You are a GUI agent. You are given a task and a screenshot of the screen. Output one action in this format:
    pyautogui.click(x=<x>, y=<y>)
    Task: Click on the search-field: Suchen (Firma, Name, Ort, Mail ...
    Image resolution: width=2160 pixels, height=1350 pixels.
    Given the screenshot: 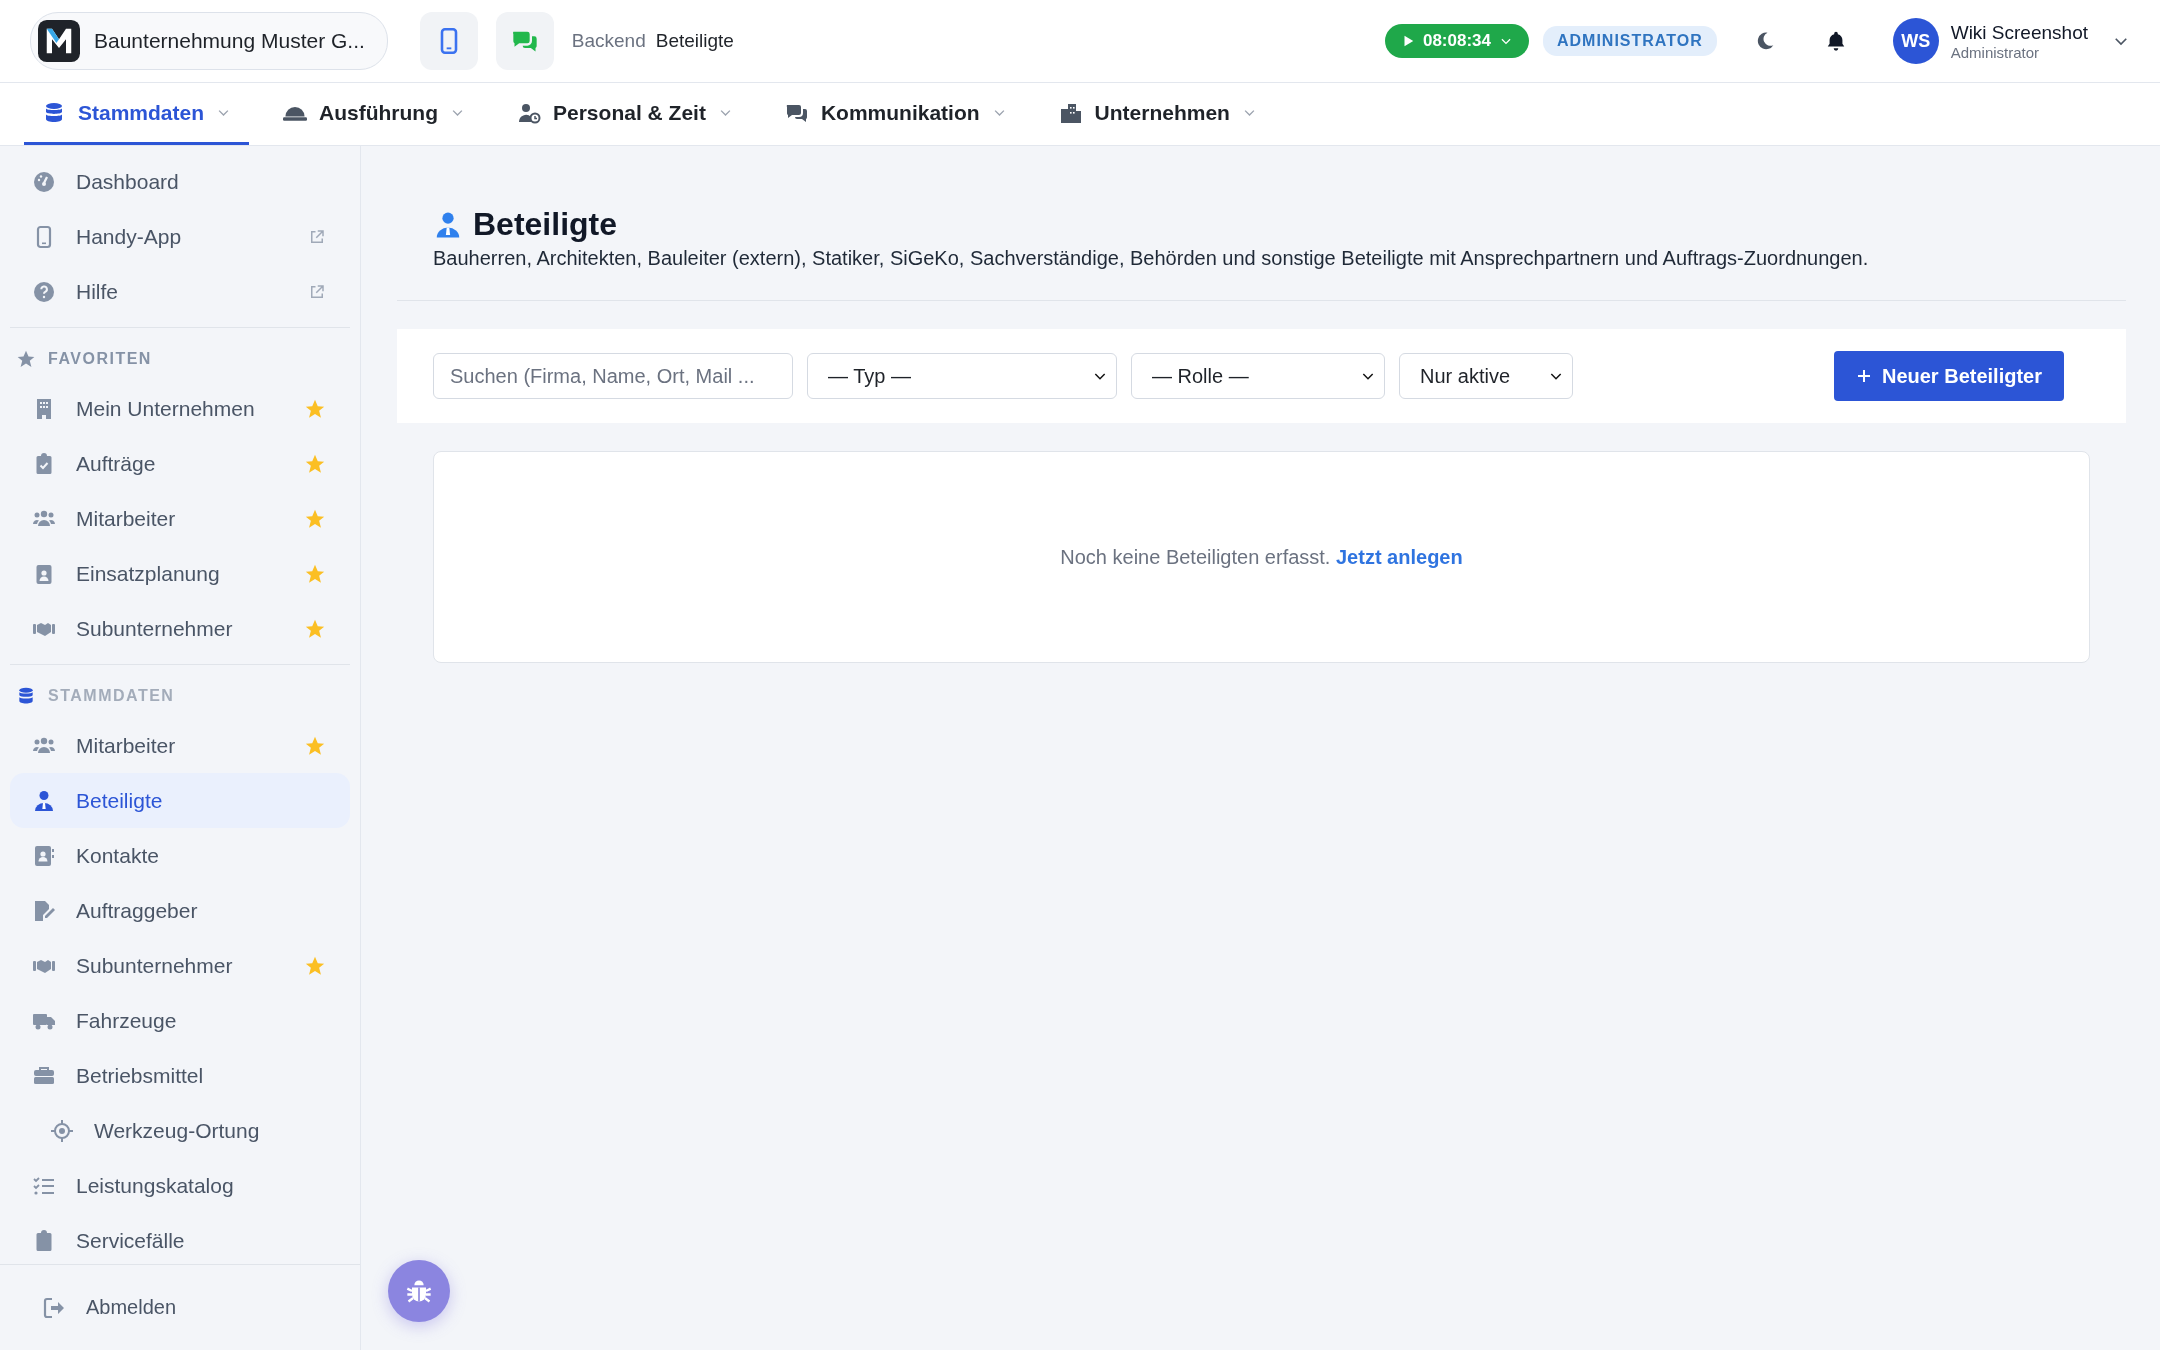 What is the action you would take?
    pyautogui.click(x=613, y=376)
    